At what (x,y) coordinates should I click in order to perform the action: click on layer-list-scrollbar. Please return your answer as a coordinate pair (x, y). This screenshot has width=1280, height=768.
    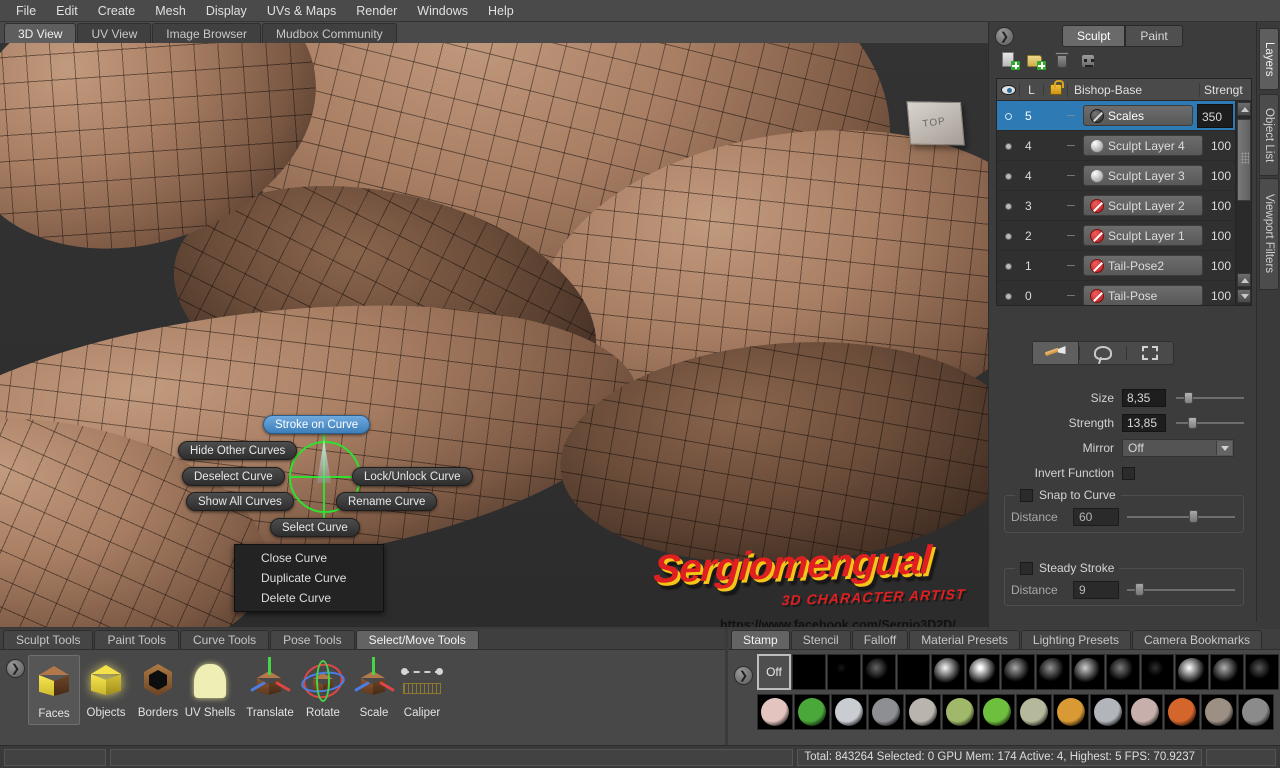
    Looking at the image, I should click on (1243, 203).